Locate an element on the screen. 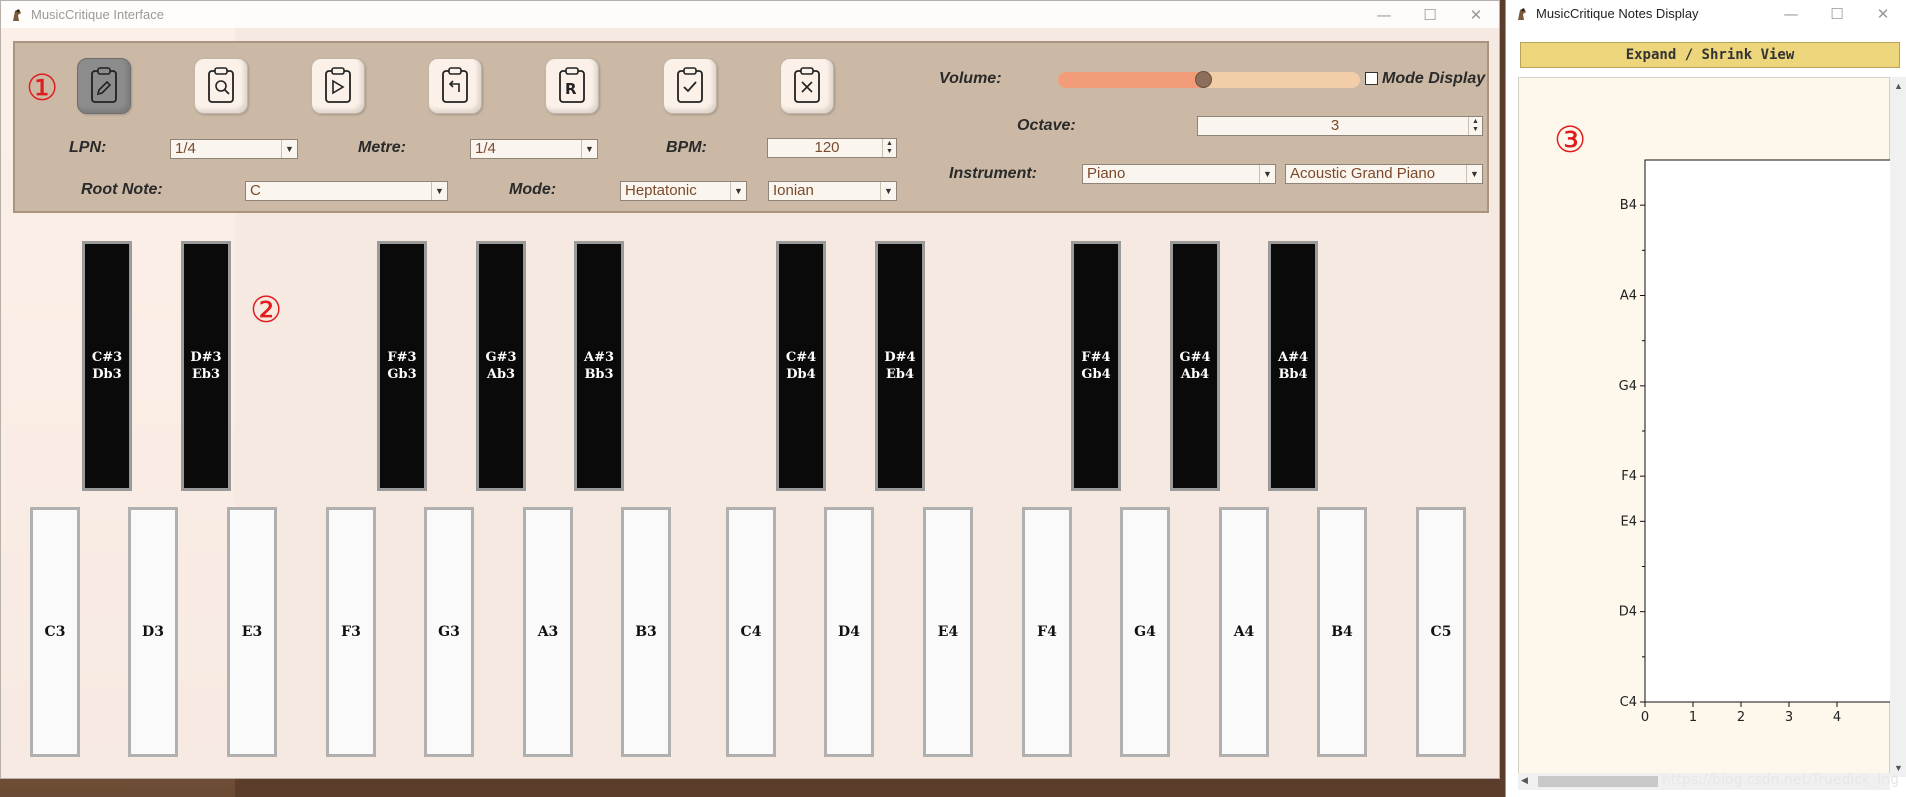  annotation-2: ② is located at coordinates (266, 310).